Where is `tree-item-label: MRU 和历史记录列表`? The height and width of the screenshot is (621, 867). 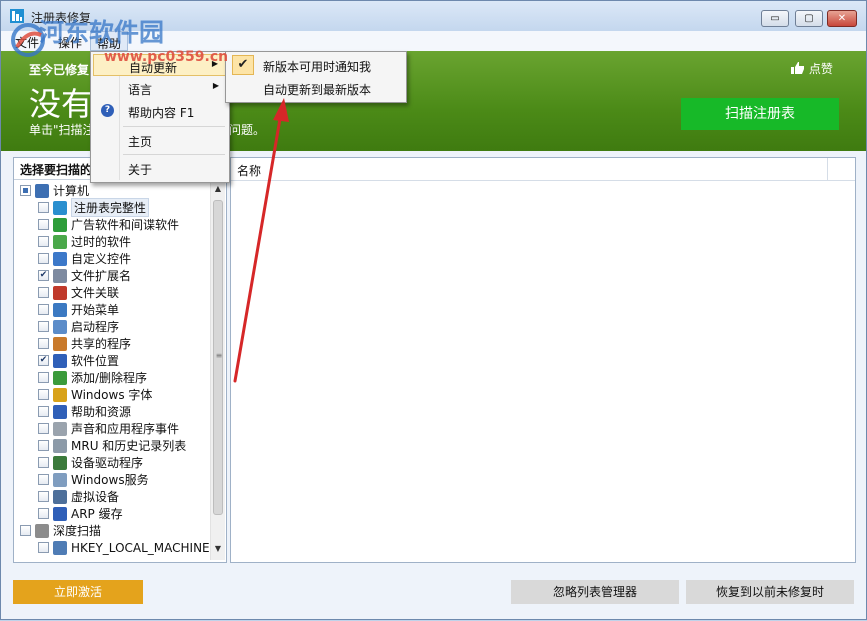 tree-item-label: MRU 和历史记录列表 is located at coordinates (129, 446).